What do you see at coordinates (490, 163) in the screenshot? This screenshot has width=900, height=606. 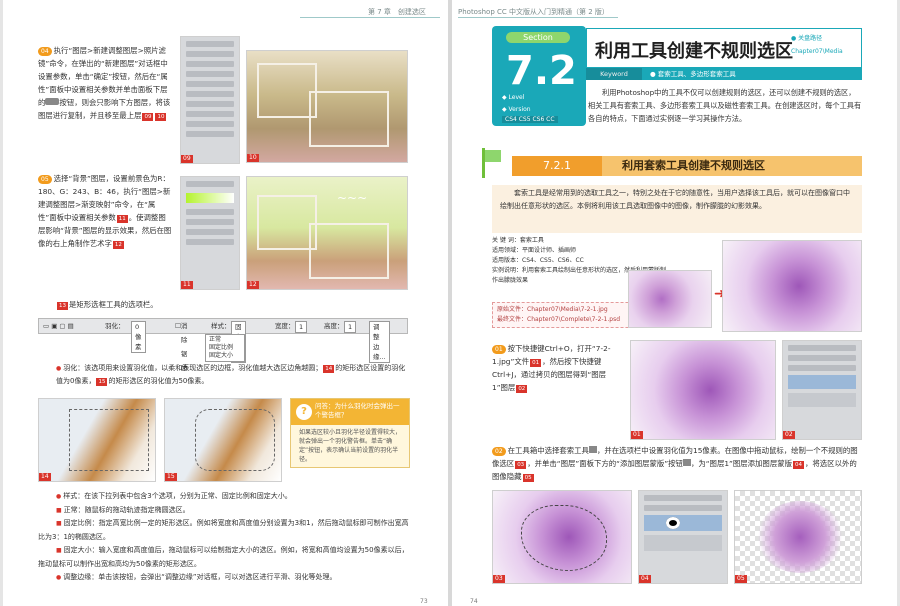 I see `flag-icon` at bounding box center [490, 163].